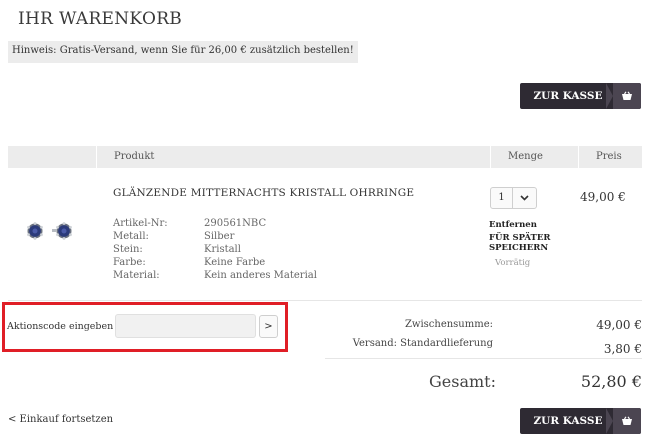 Image resolution: width=650 pixels, height=447 pixels. I want to click on promo-code-input, so click(185, 326).